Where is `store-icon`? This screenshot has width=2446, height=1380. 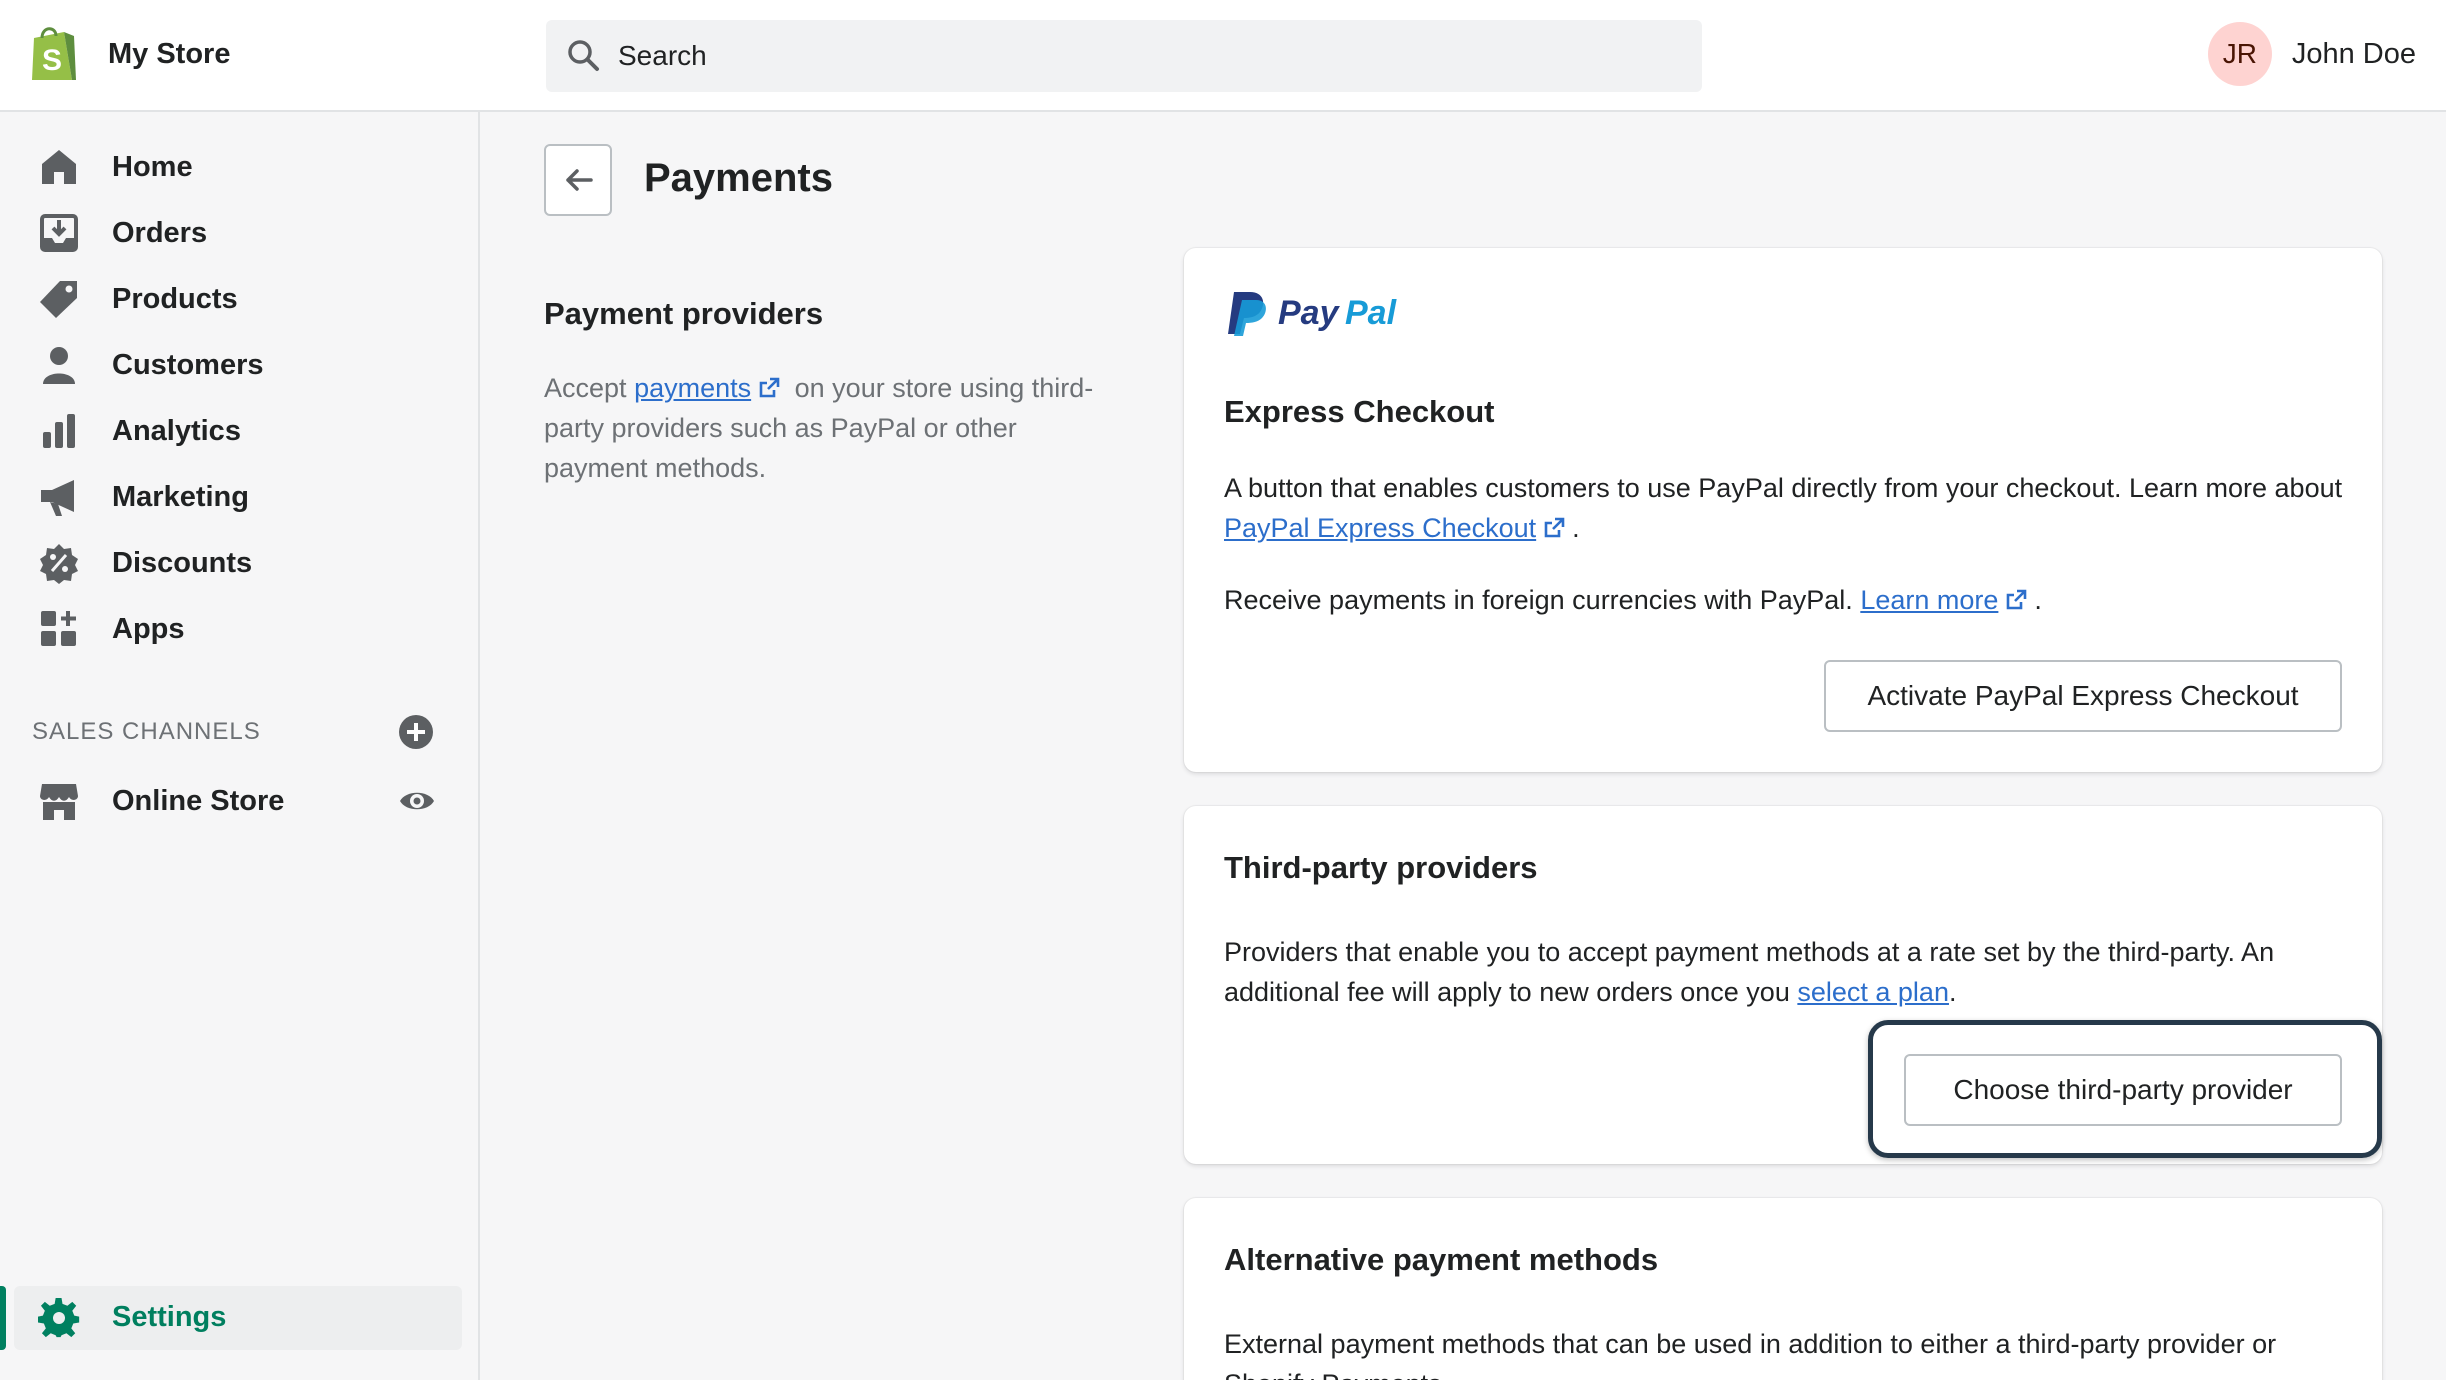 store-icon is located at coordinates (59, 802).